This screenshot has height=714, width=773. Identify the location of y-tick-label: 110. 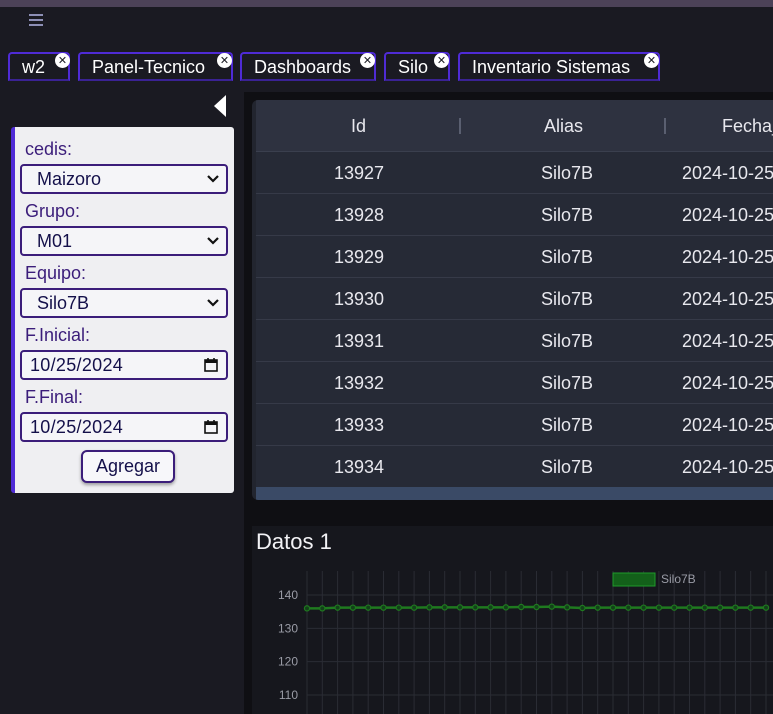
(288, 695).